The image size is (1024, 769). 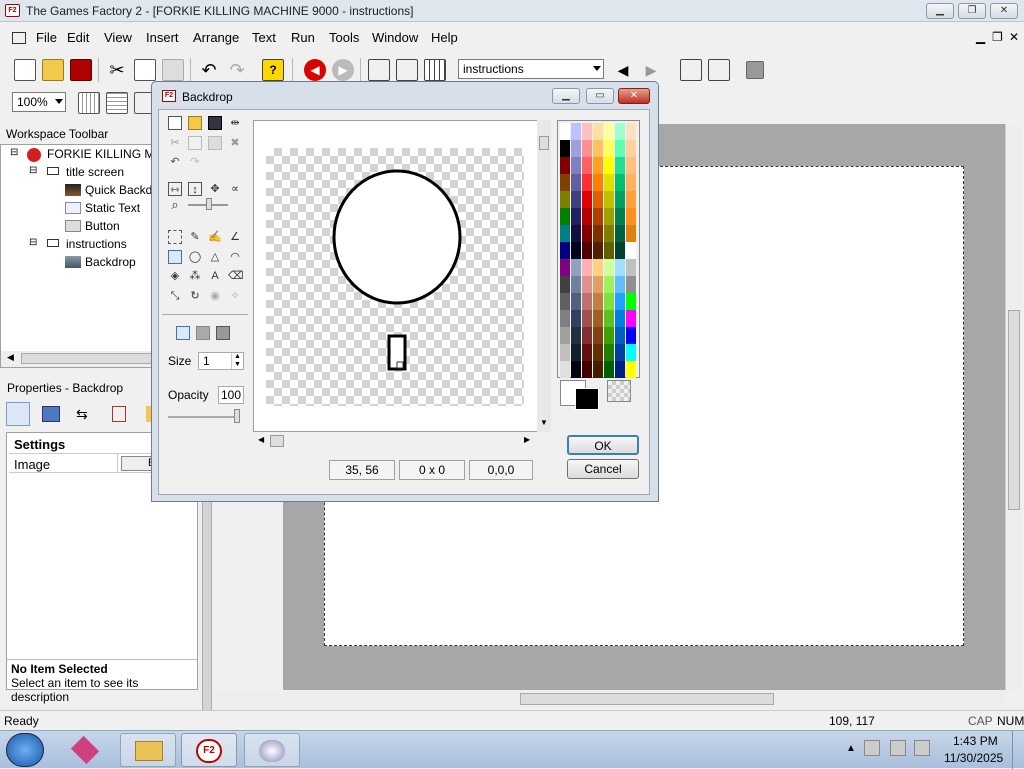 What do you see at coordinates (379, 70) in the screenshot?
I see `storyboard-editor-icon` at bounding box center [379, 70].